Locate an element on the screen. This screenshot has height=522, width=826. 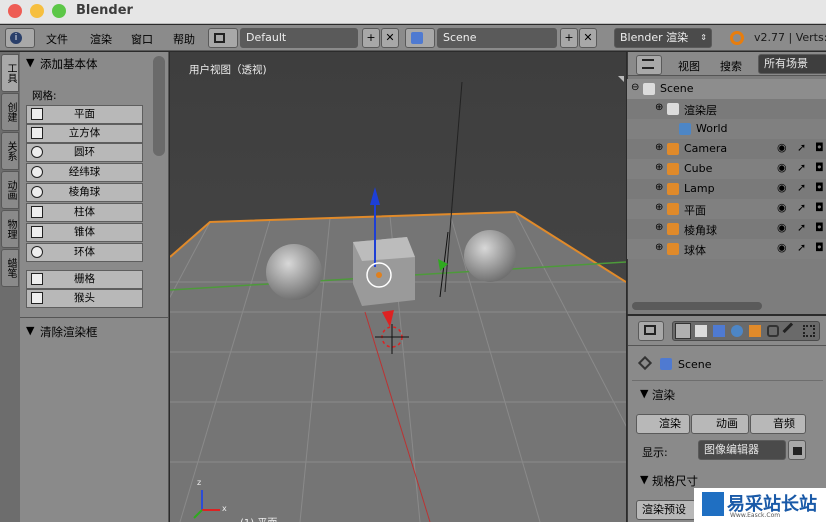
layers-context-icon is located at coordinates (701, 331).